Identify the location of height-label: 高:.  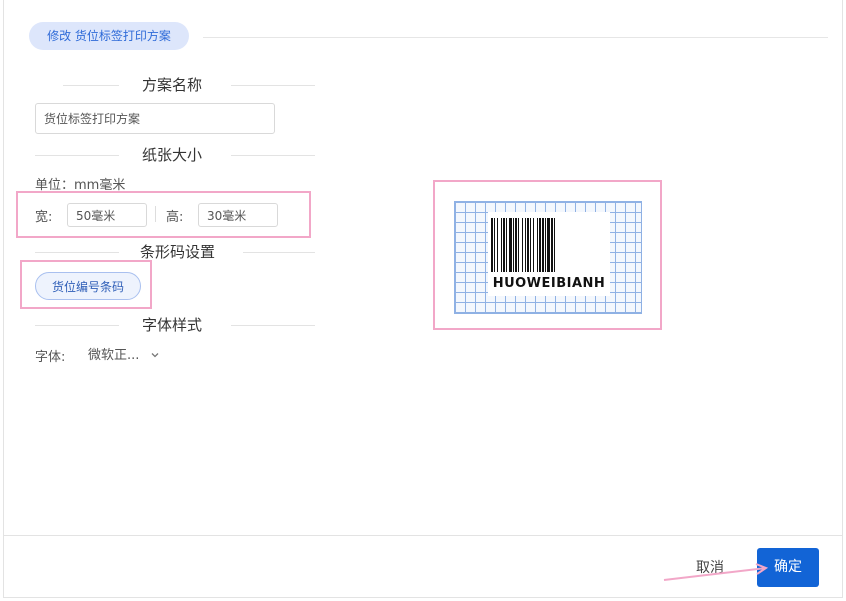
(175, 217).